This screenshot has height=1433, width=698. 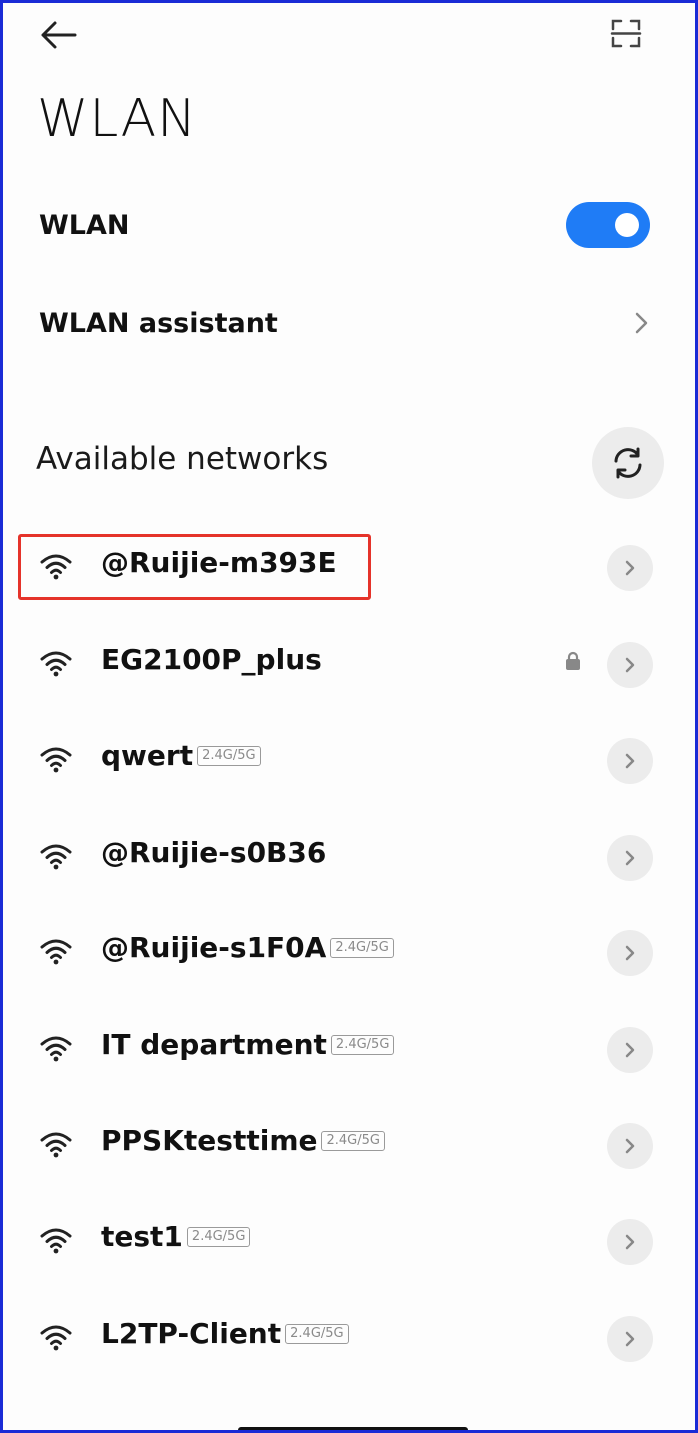 I want to click on network-name-group: L2TP-Client 2.4G/5G, so click(x=225, y=1333).